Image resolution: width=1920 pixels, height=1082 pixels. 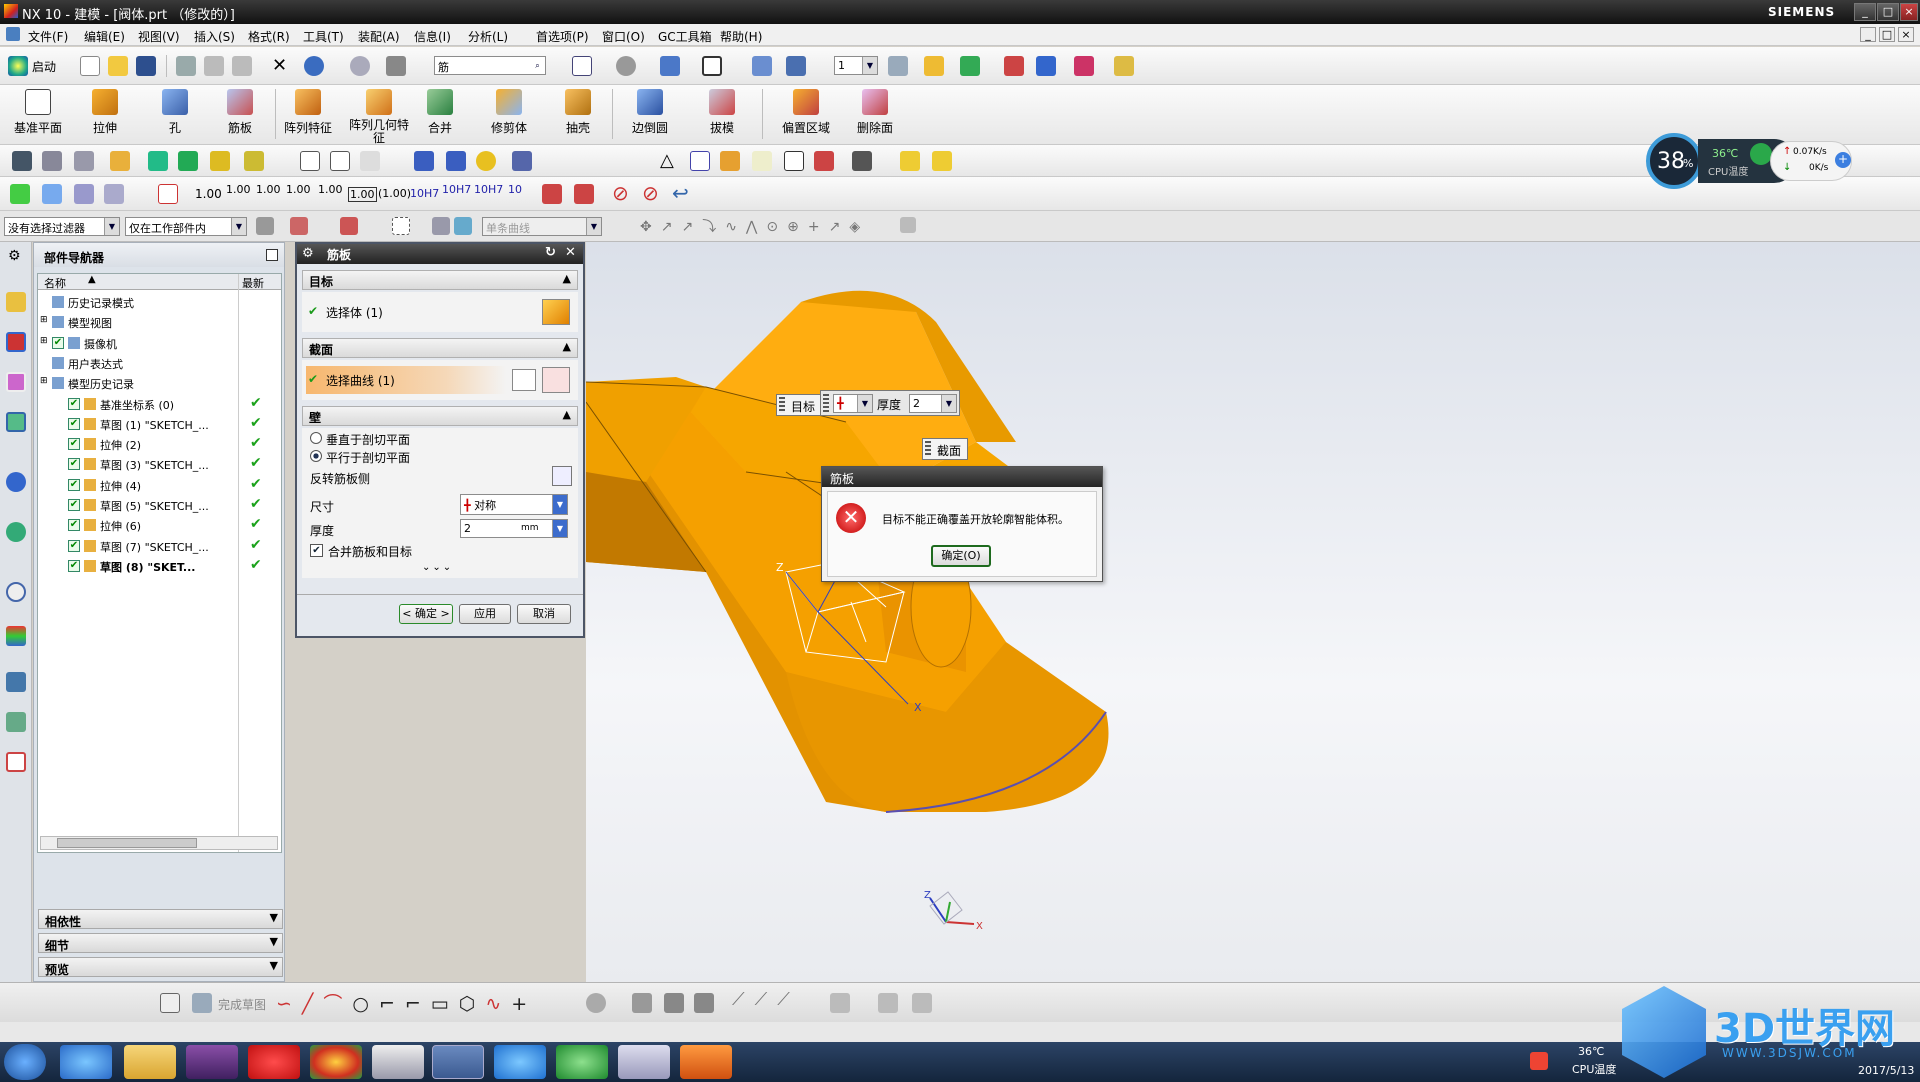 I want to click on pmi-value-11: 10, so click(x=515, y=189).